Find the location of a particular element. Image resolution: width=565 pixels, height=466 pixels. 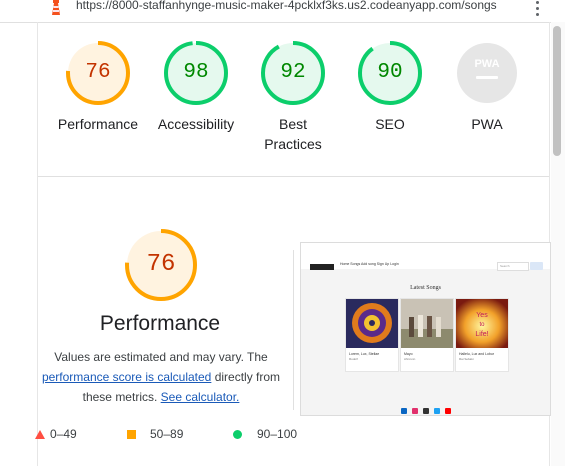

youtube-icon is located at coordinates (448, 411).